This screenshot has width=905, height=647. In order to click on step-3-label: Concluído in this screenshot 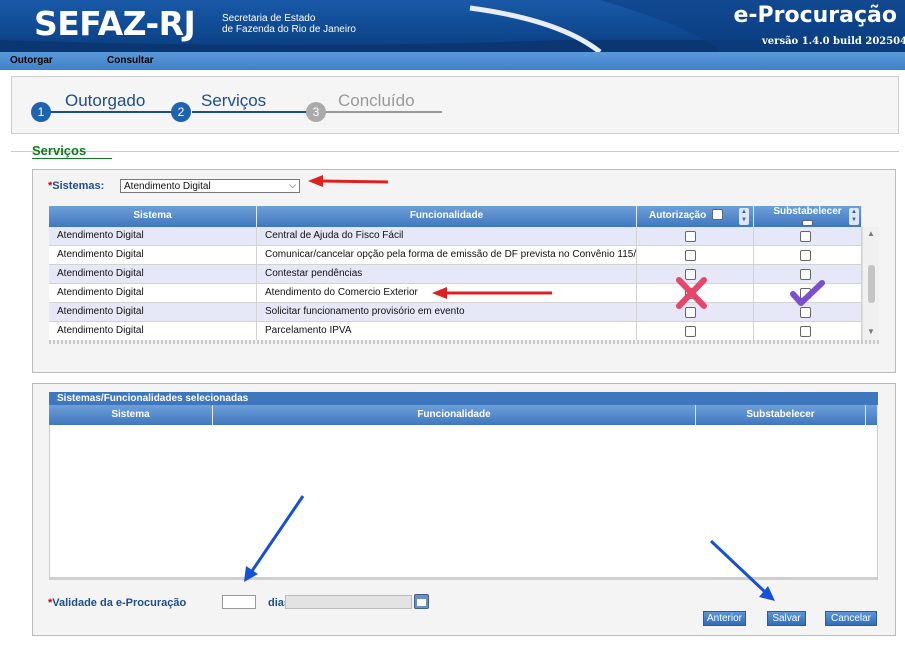, I will do `click(376, 100)`.